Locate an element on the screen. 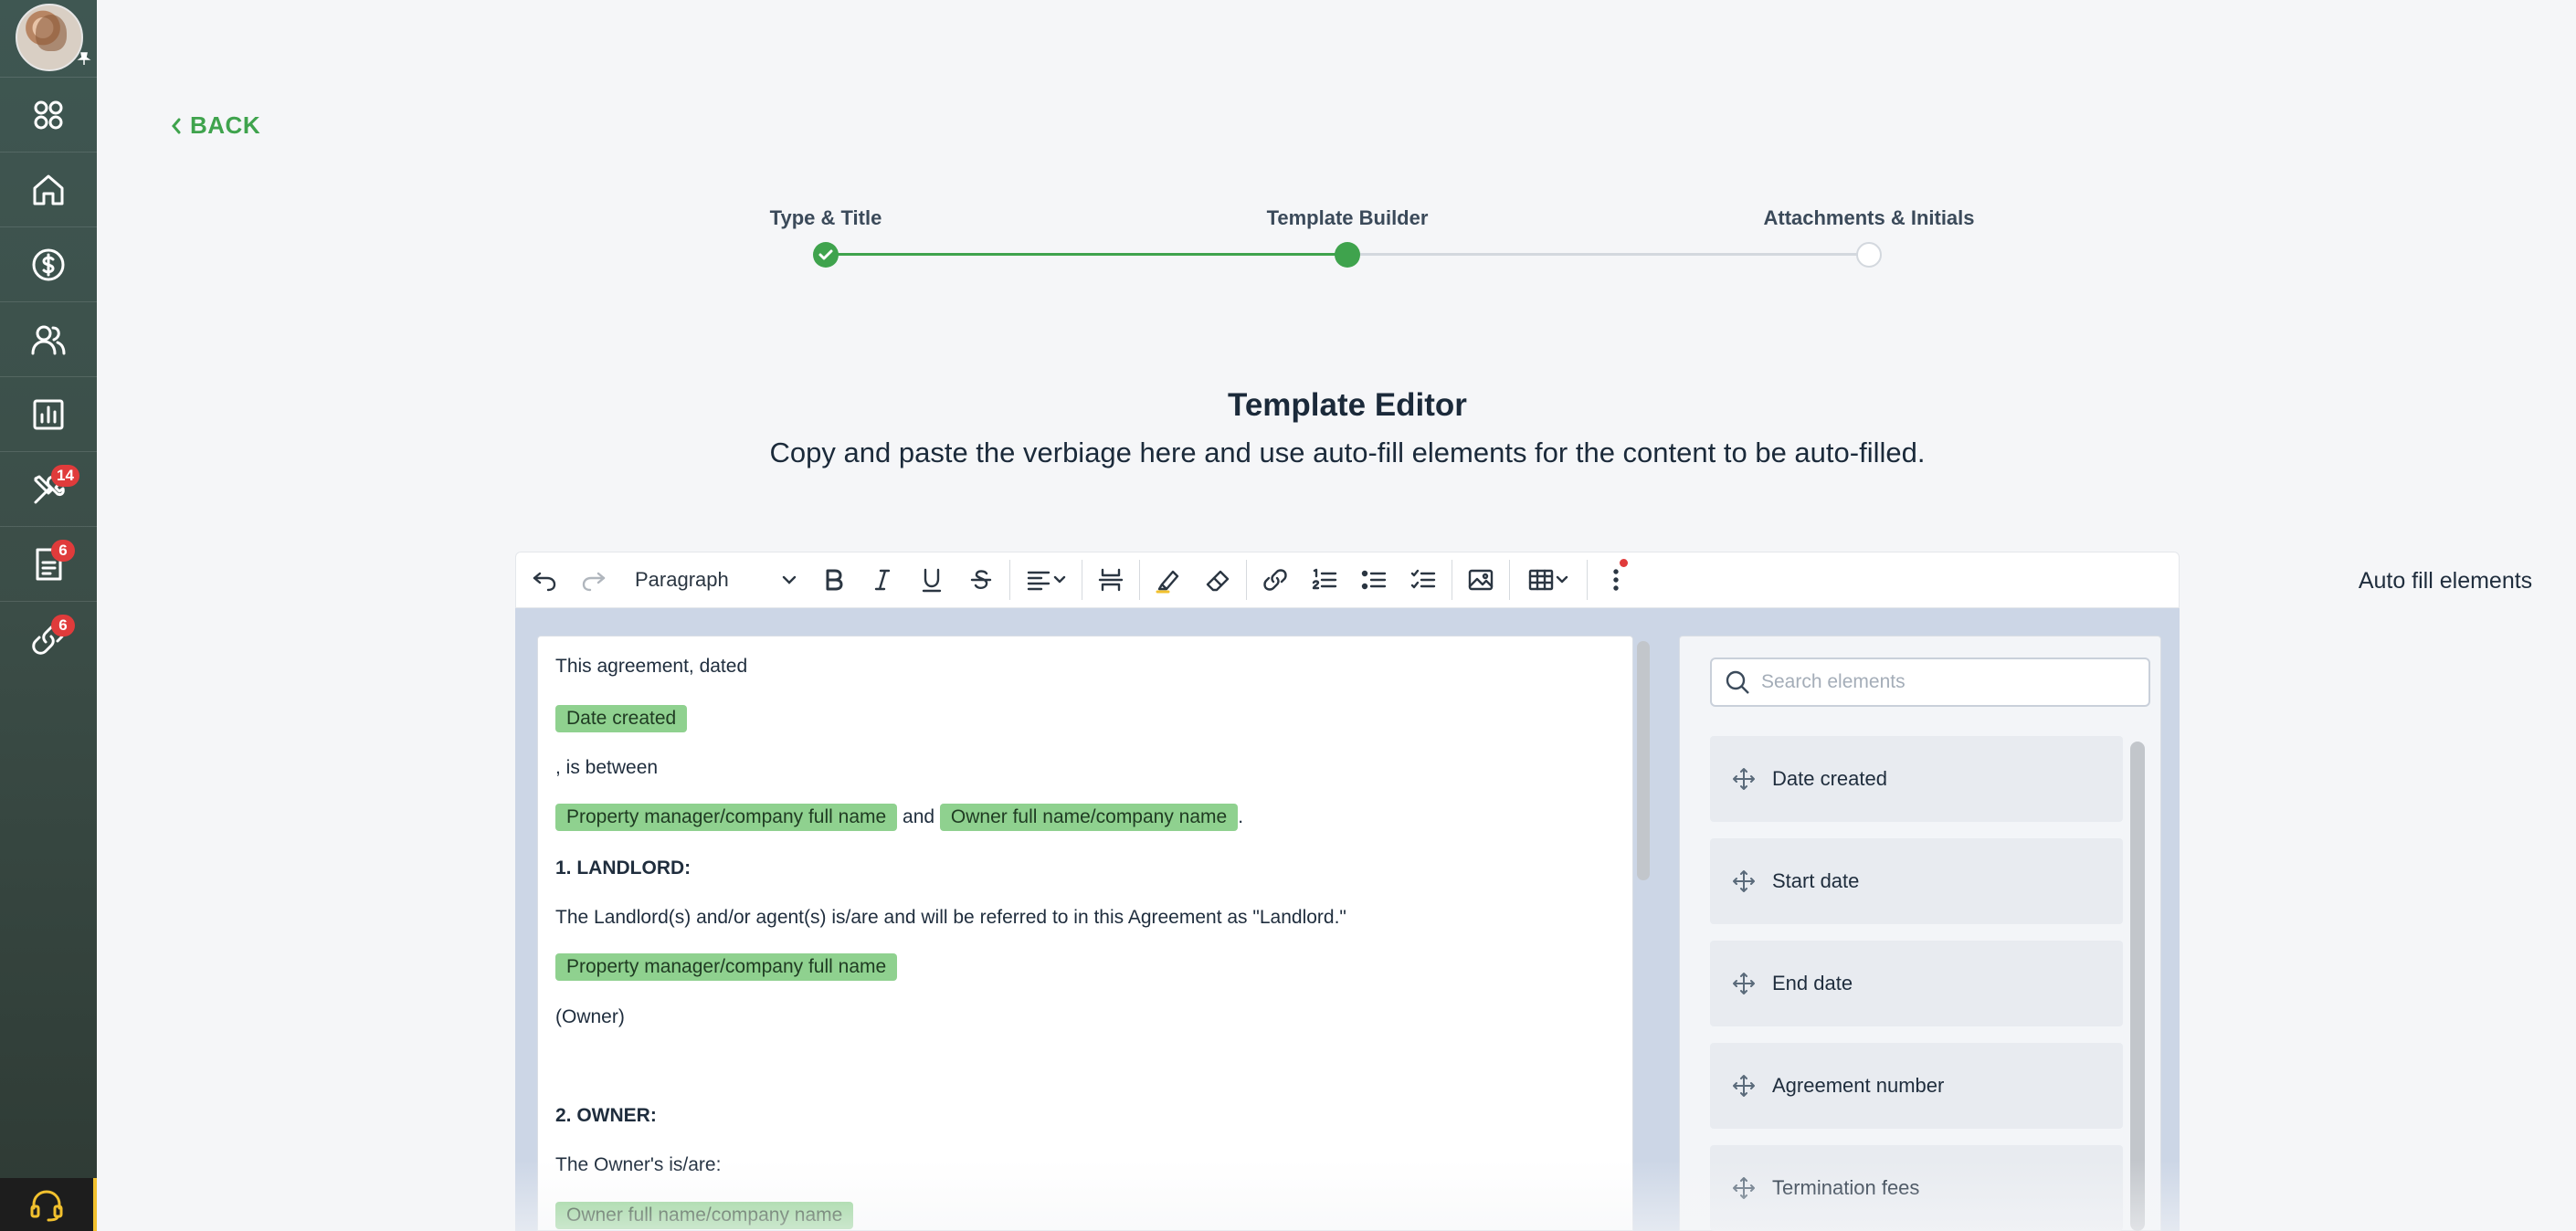  numbered-list-button is located at coordinates (1324, 580).